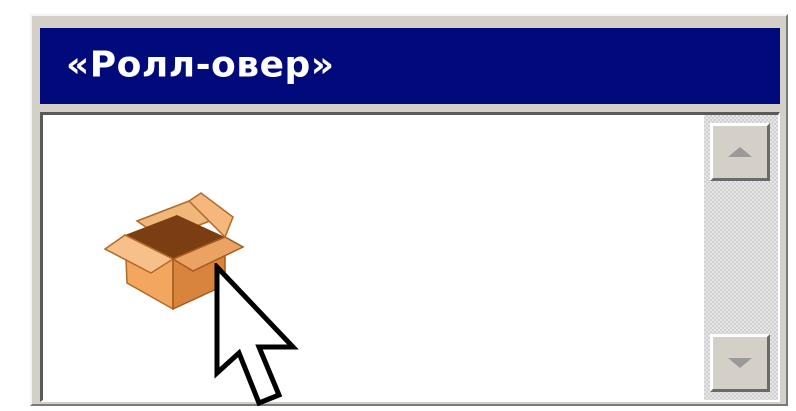 The width and height of the screenshot is (796, 411). What do you see at coordinates (741, 257) in the screenshot?
I see `vertical-scrollbar` at bounding box center [741, 257].